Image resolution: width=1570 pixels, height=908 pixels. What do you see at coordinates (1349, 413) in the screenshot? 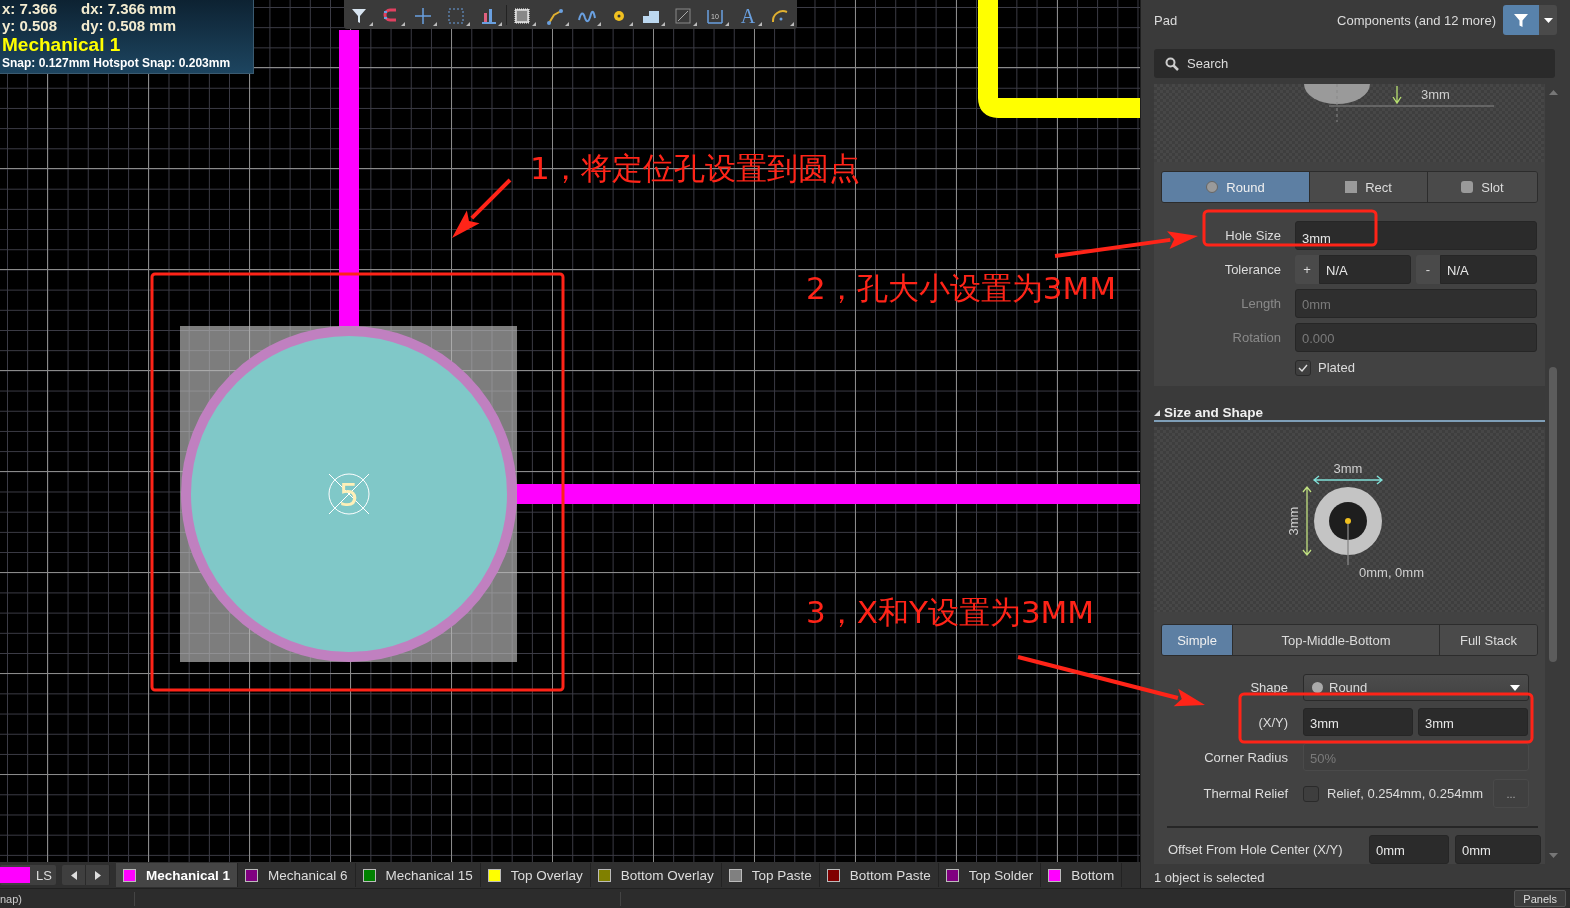
I see `section-header: Size and Shape` at bounding box center [1349, 413].